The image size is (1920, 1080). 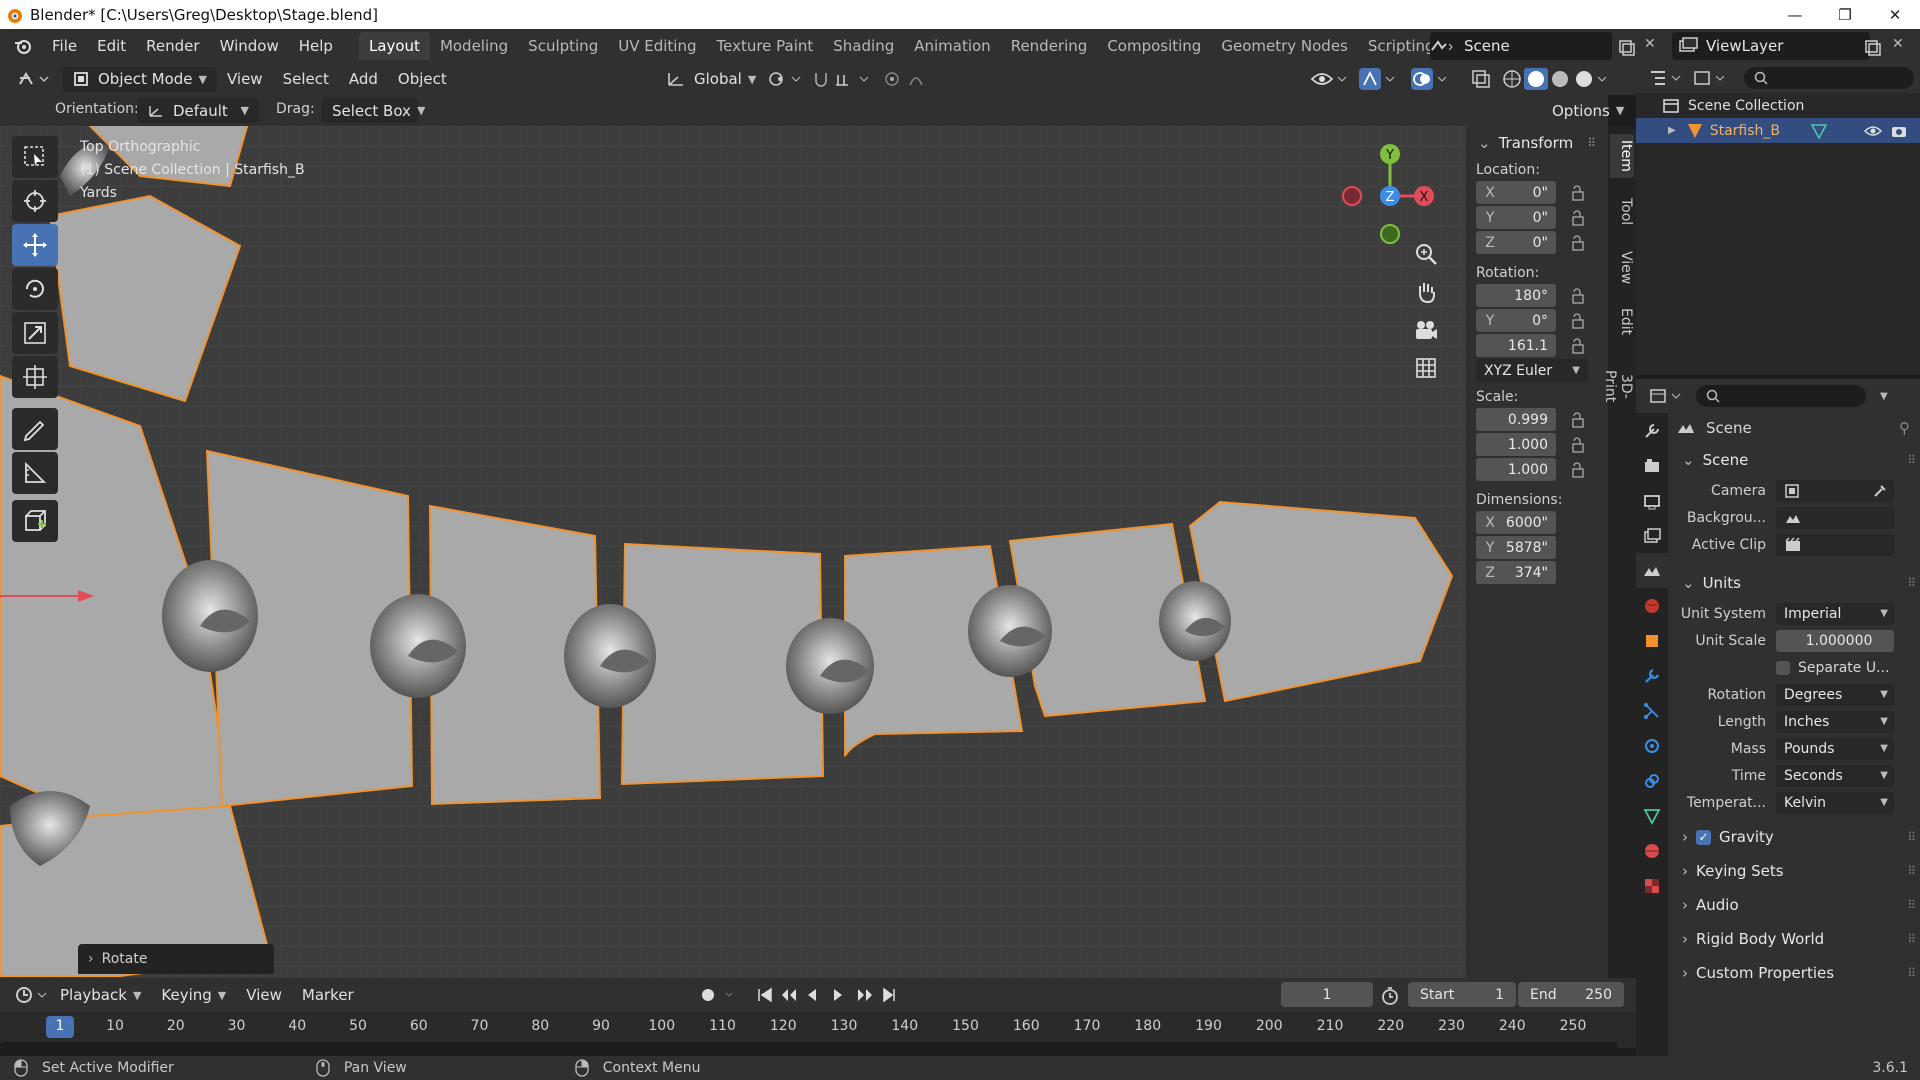 What do you see at coordinates (1652, 675) in the screenshot?
I see `modifier-tab-icon` at bounding box center [1652, 675].